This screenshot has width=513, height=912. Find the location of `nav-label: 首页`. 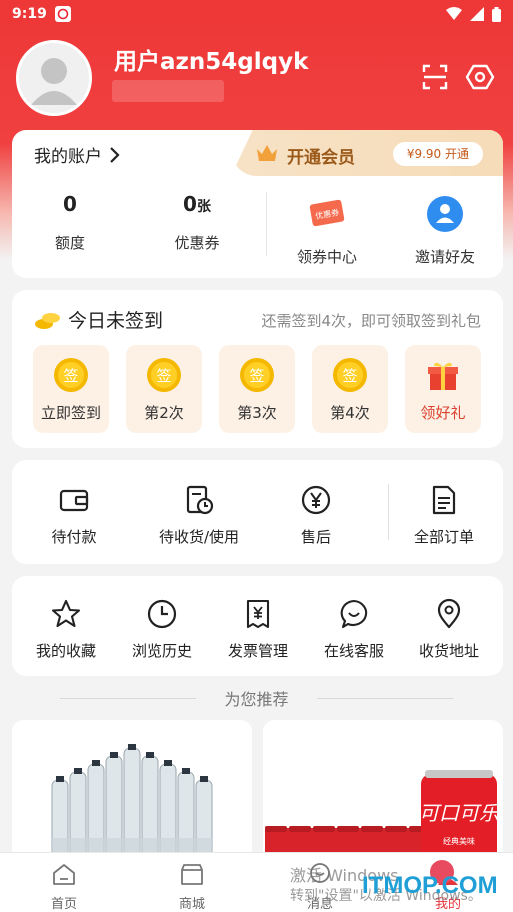

nav-label: 首页 is located at coordinates (63, 904).